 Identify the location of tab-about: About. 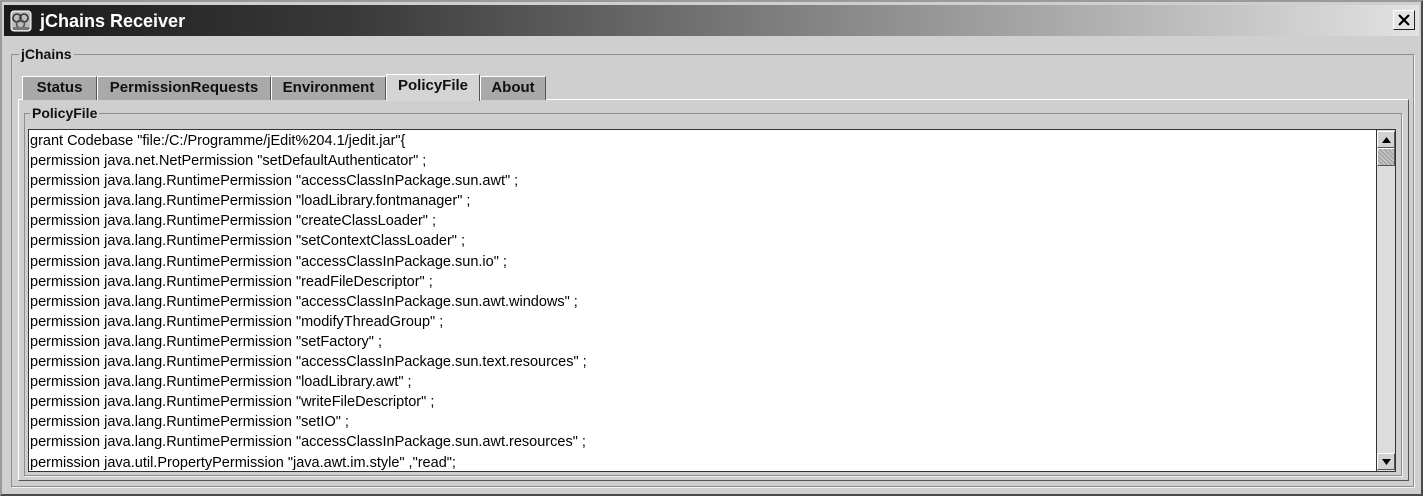
(513, 88).